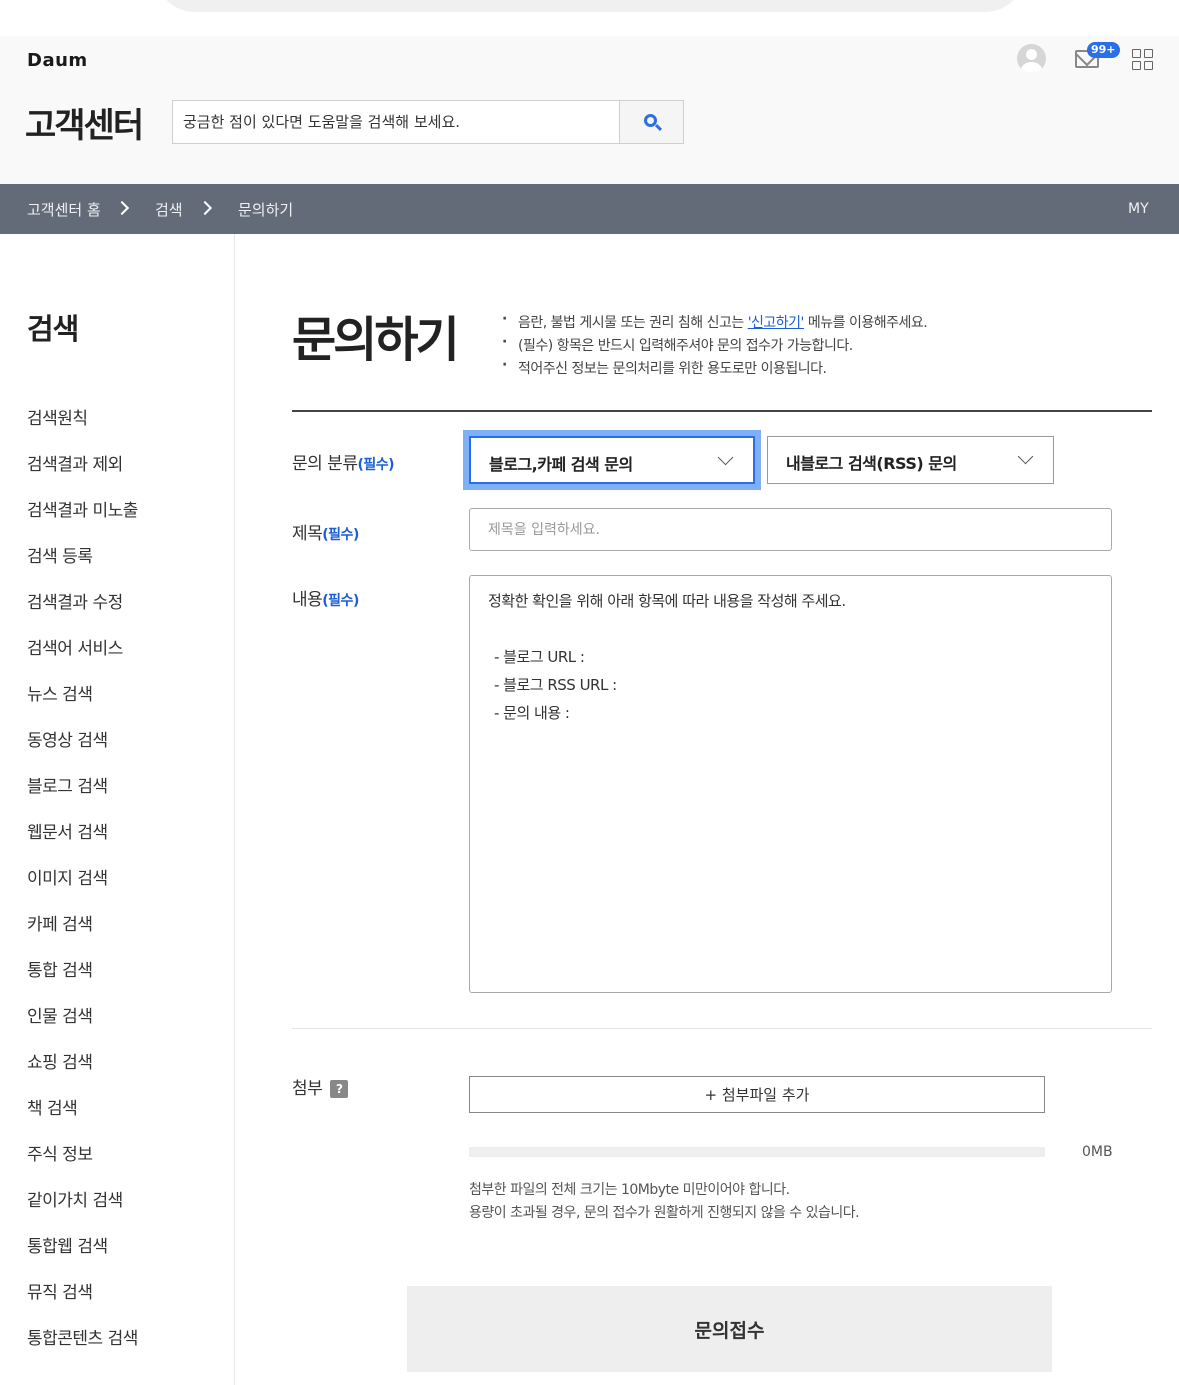  What do you see at coordinates (82, 565) in the screenshot?
I see `sidebar-item: 검색 등록` at bounding box center [82, 565].